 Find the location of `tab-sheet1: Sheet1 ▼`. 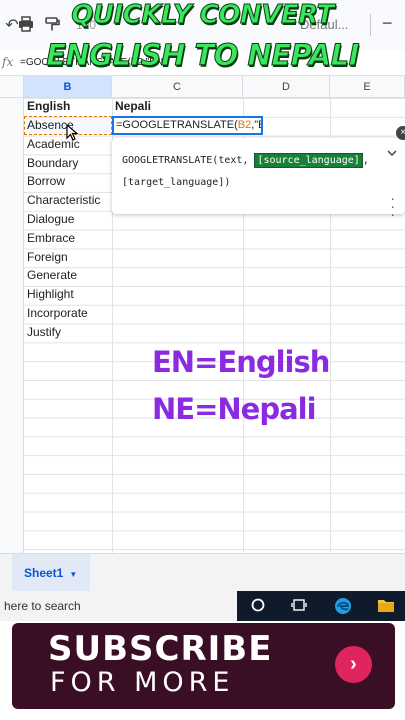

tab-sheet1: Sheet1 ▼ is located at coordinates (51, 573).